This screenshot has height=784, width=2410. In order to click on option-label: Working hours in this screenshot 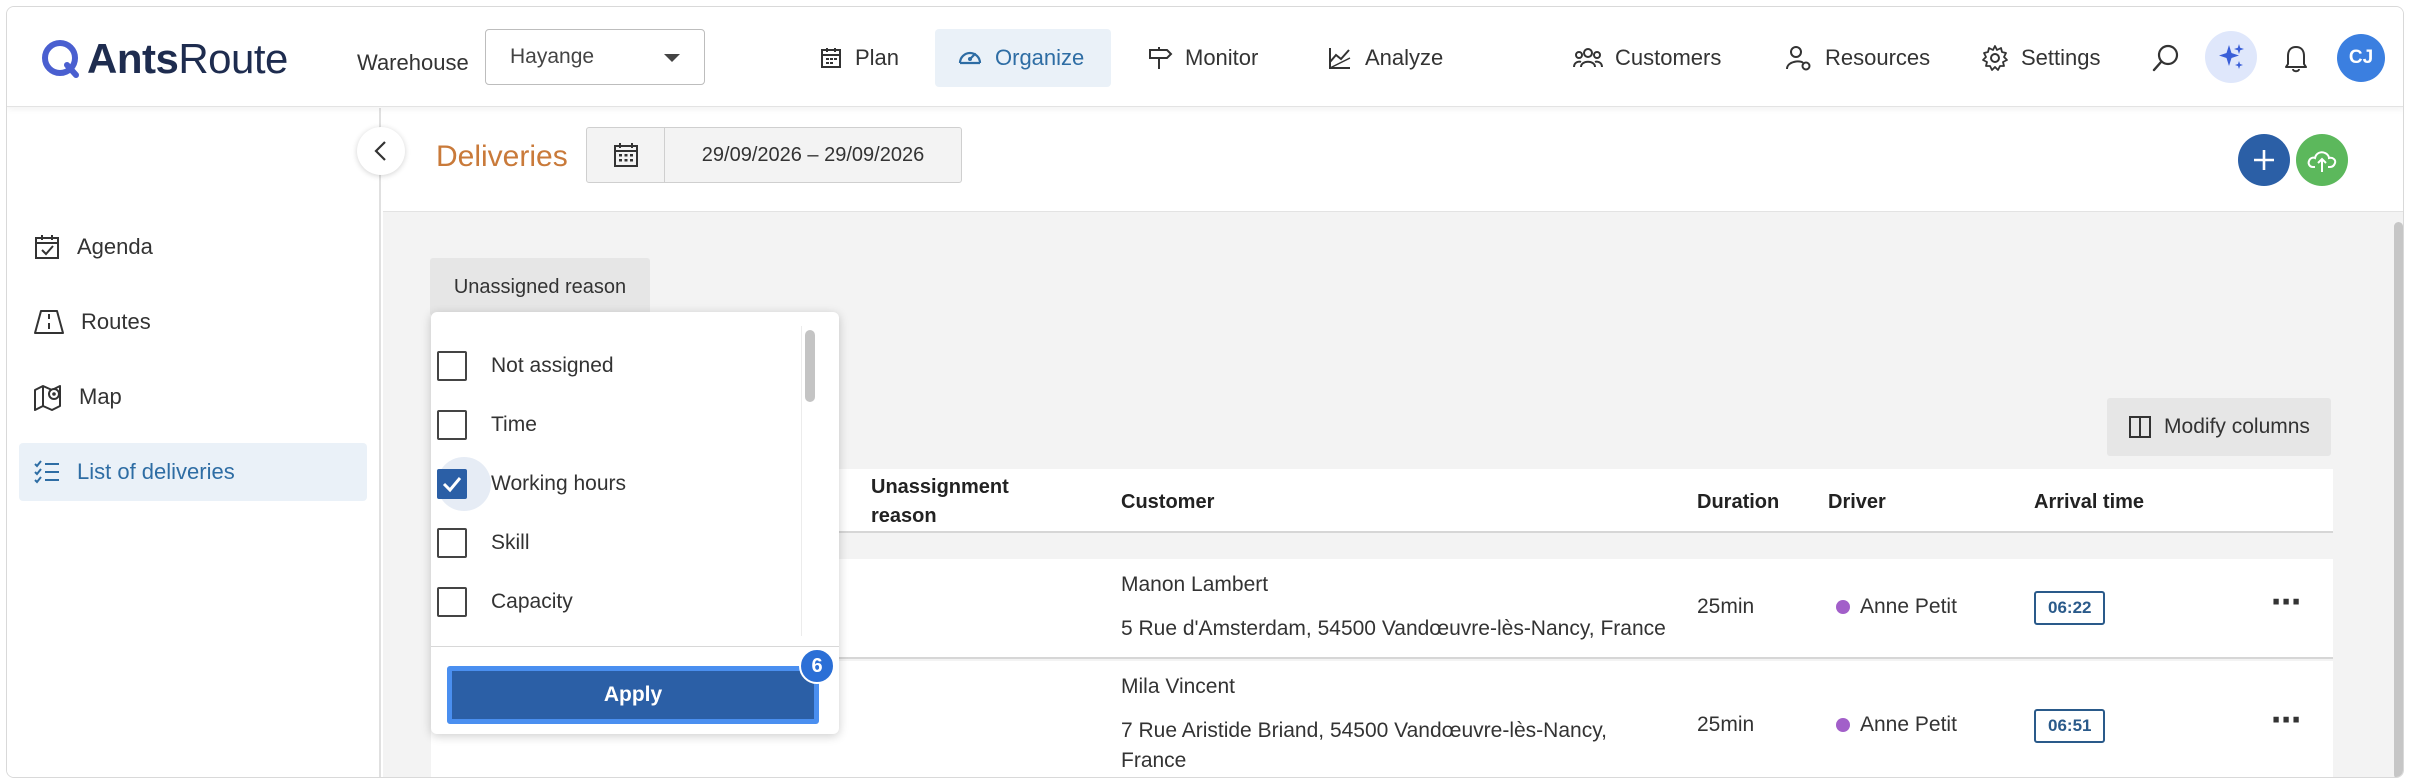, I will do `click(559, 483)`.